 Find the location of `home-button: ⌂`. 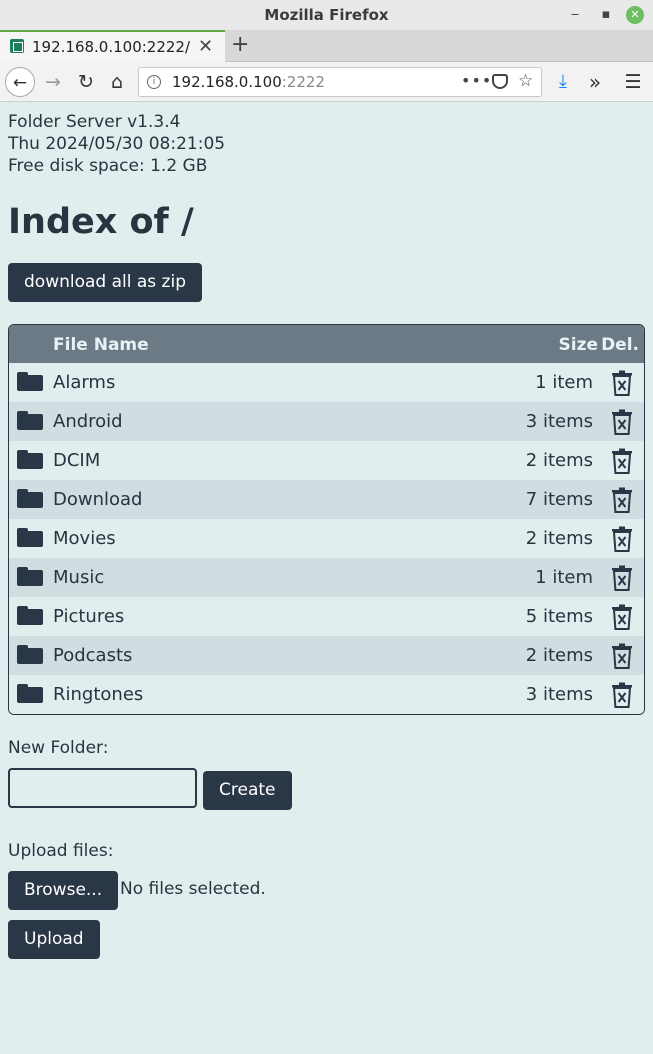

home-button: ⌂ is located at coordinates (117, 82).